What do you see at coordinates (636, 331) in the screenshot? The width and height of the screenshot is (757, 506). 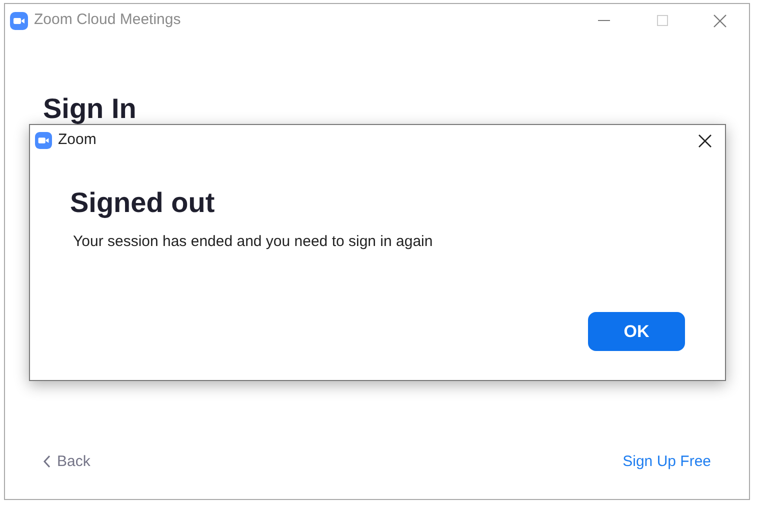 I see `ok-button: OK` at bounding box center [636, 331].